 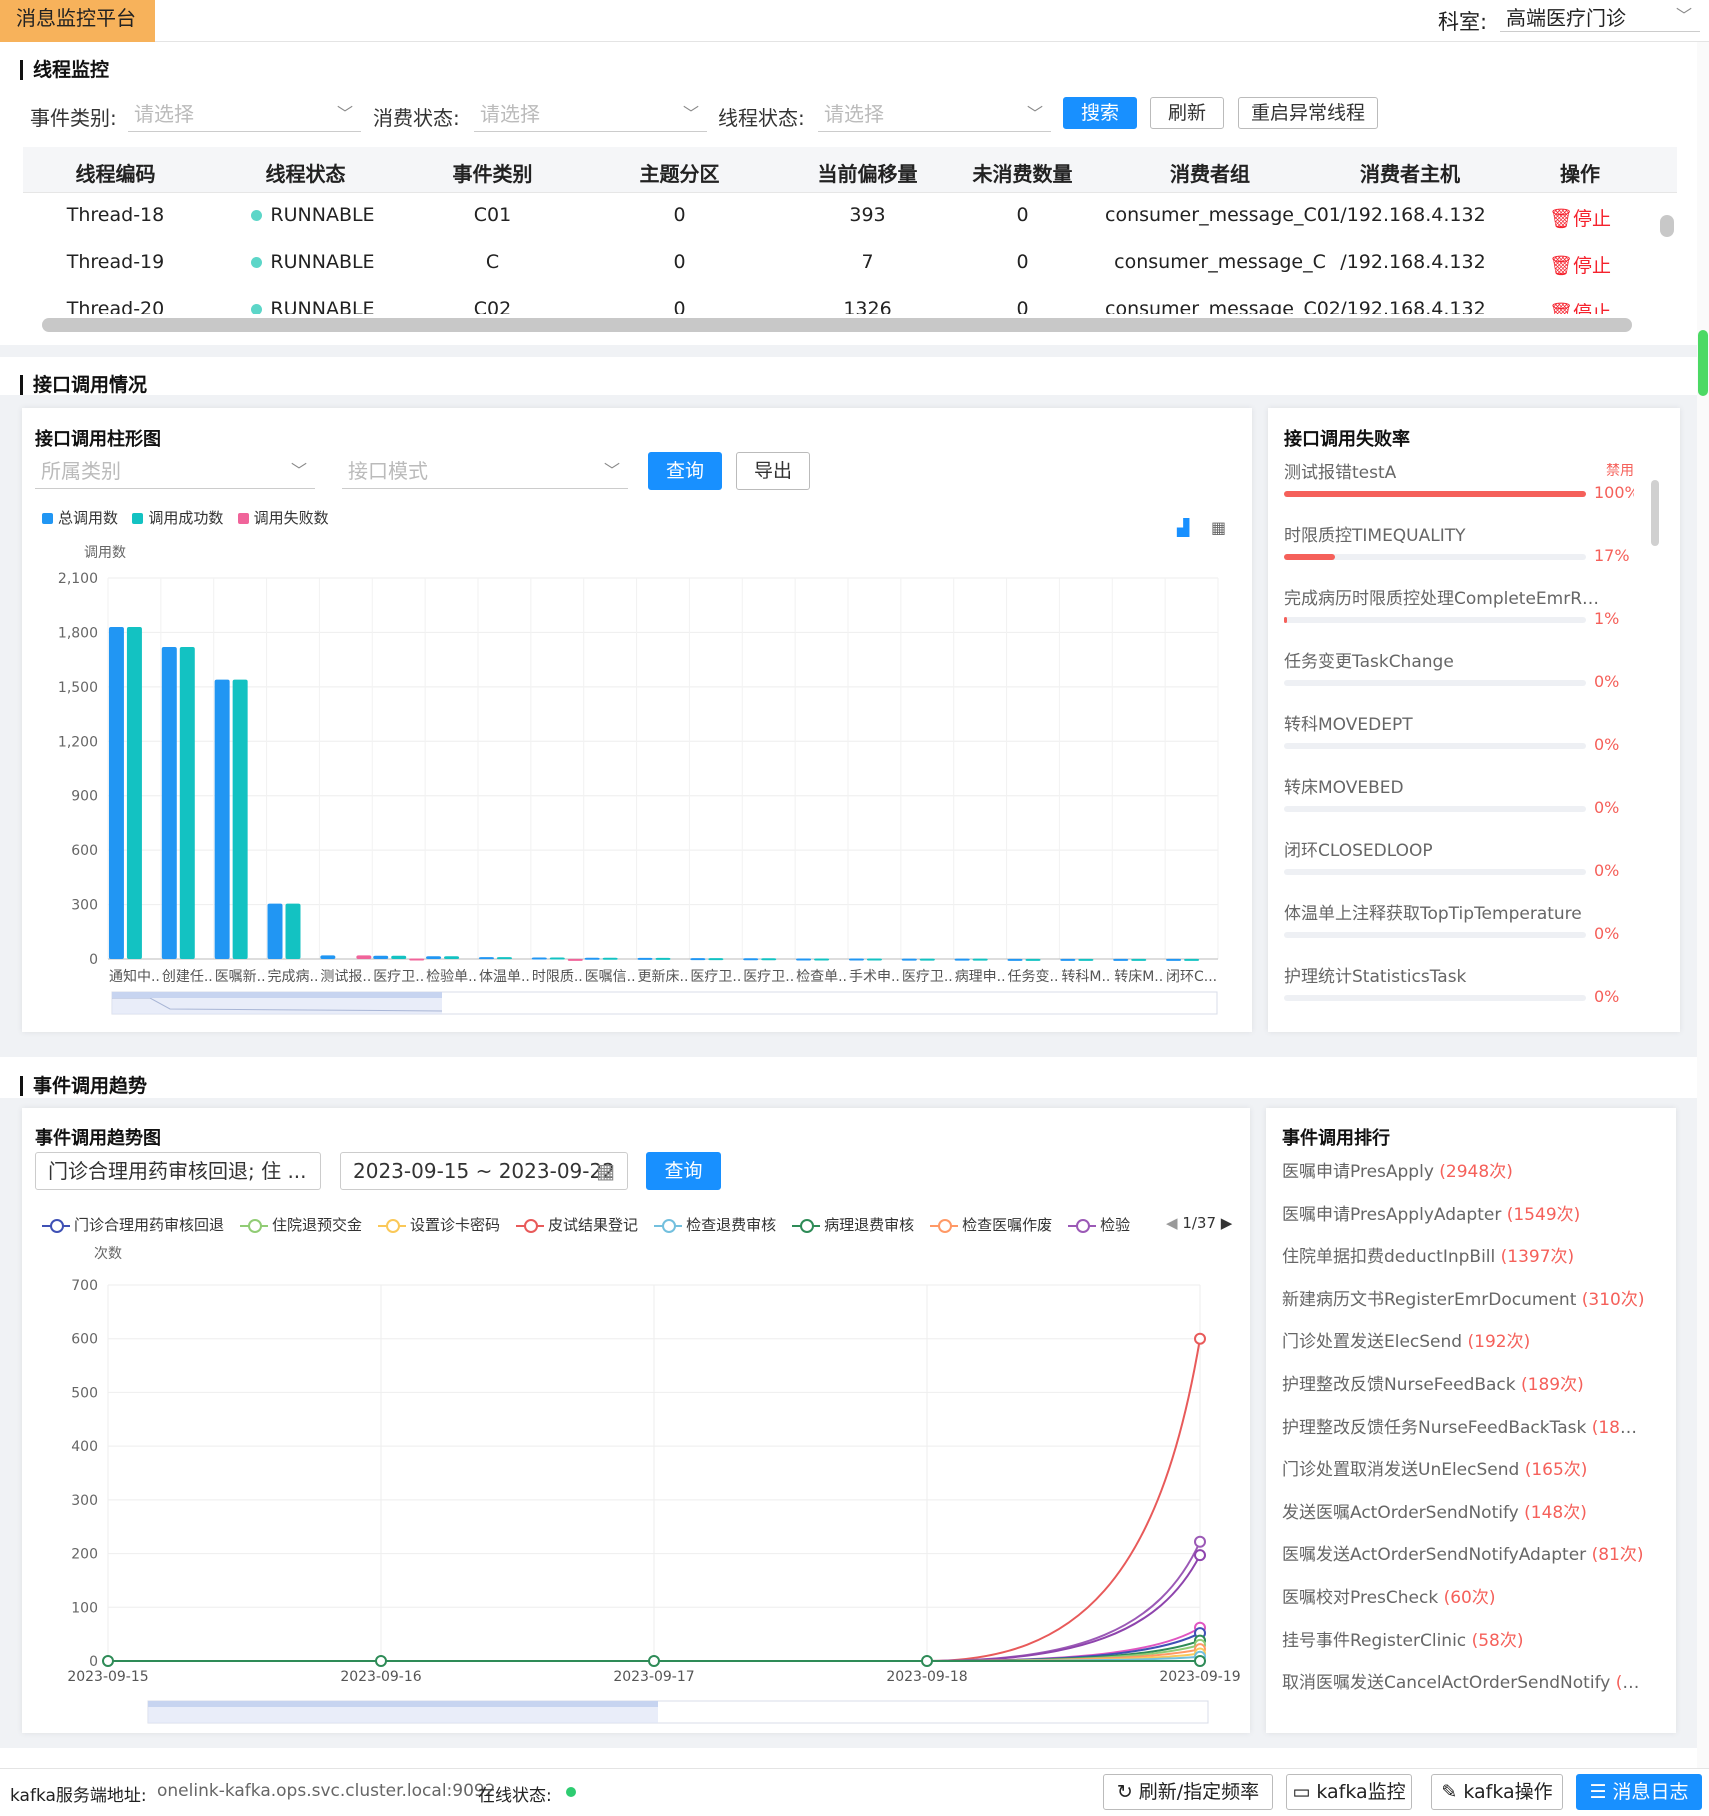 What do you see at coordinates (1099, 1224) in the screenshot?
I see `trend-legend-item: 检验` at bounding box center [1099, 1224].